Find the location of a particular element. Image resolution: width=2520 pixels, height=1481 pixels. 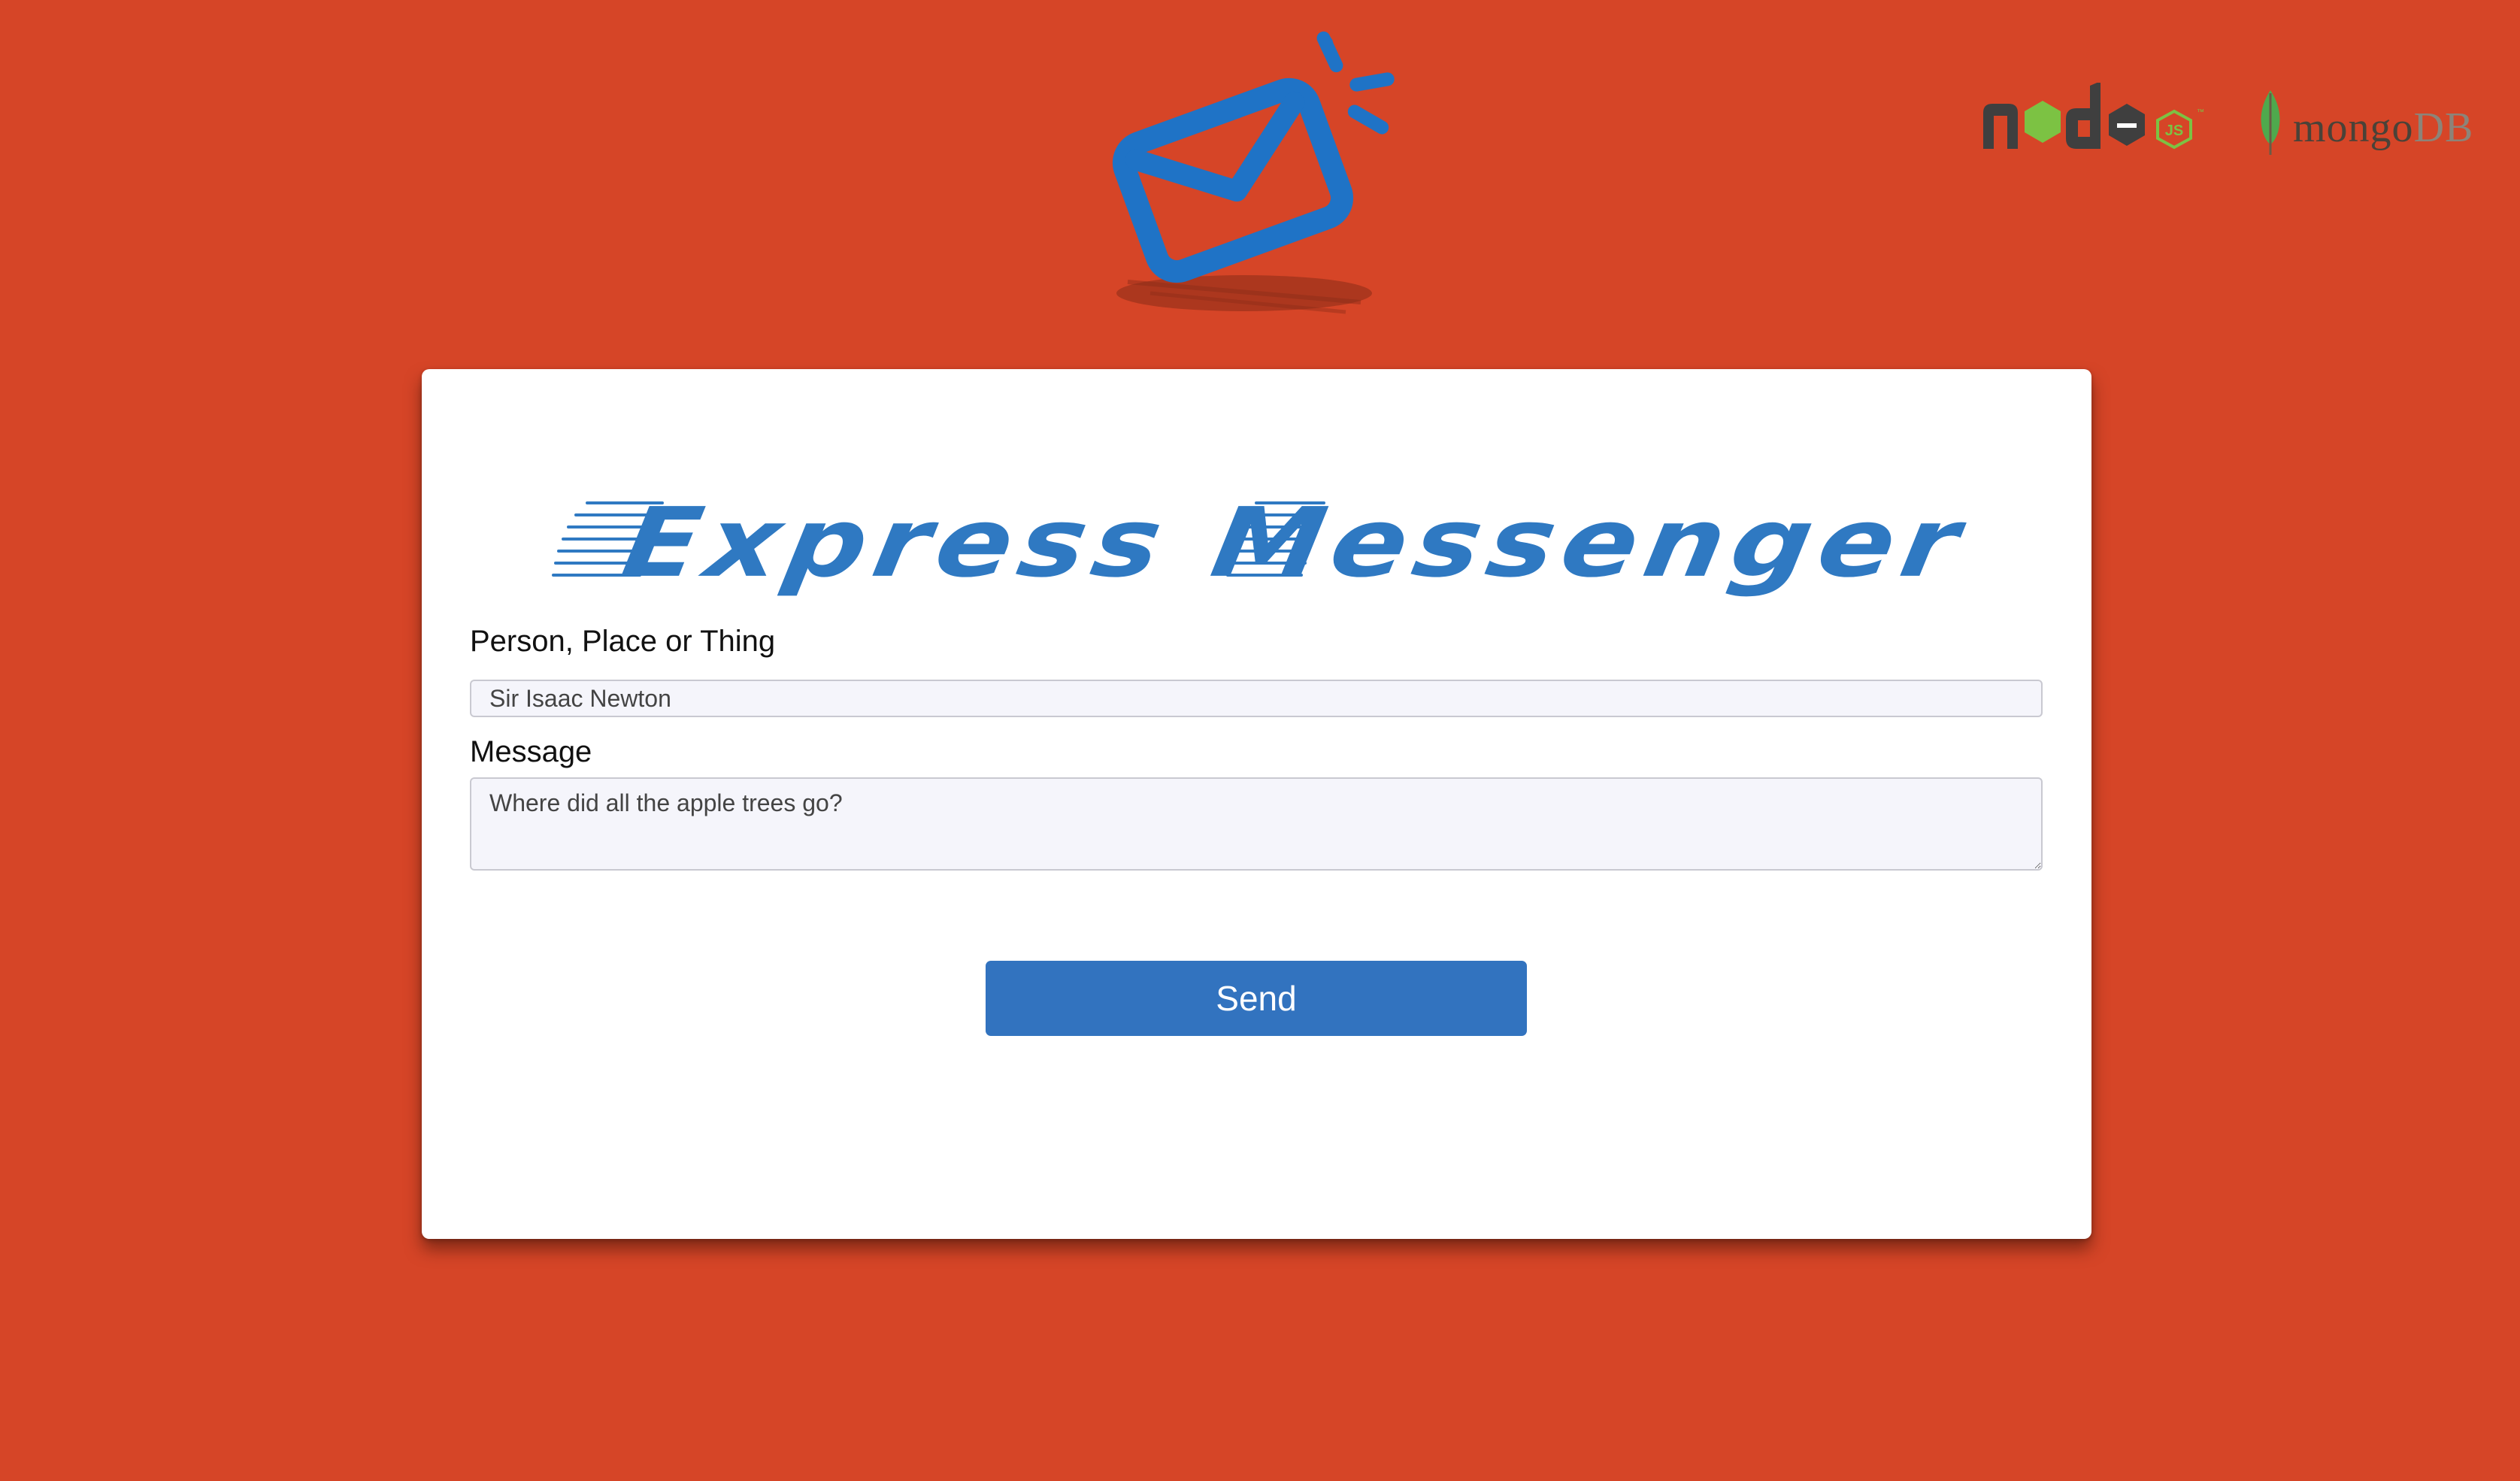

nodejs-logo-icon: JS ™ is located at coordinates (2093, 116).